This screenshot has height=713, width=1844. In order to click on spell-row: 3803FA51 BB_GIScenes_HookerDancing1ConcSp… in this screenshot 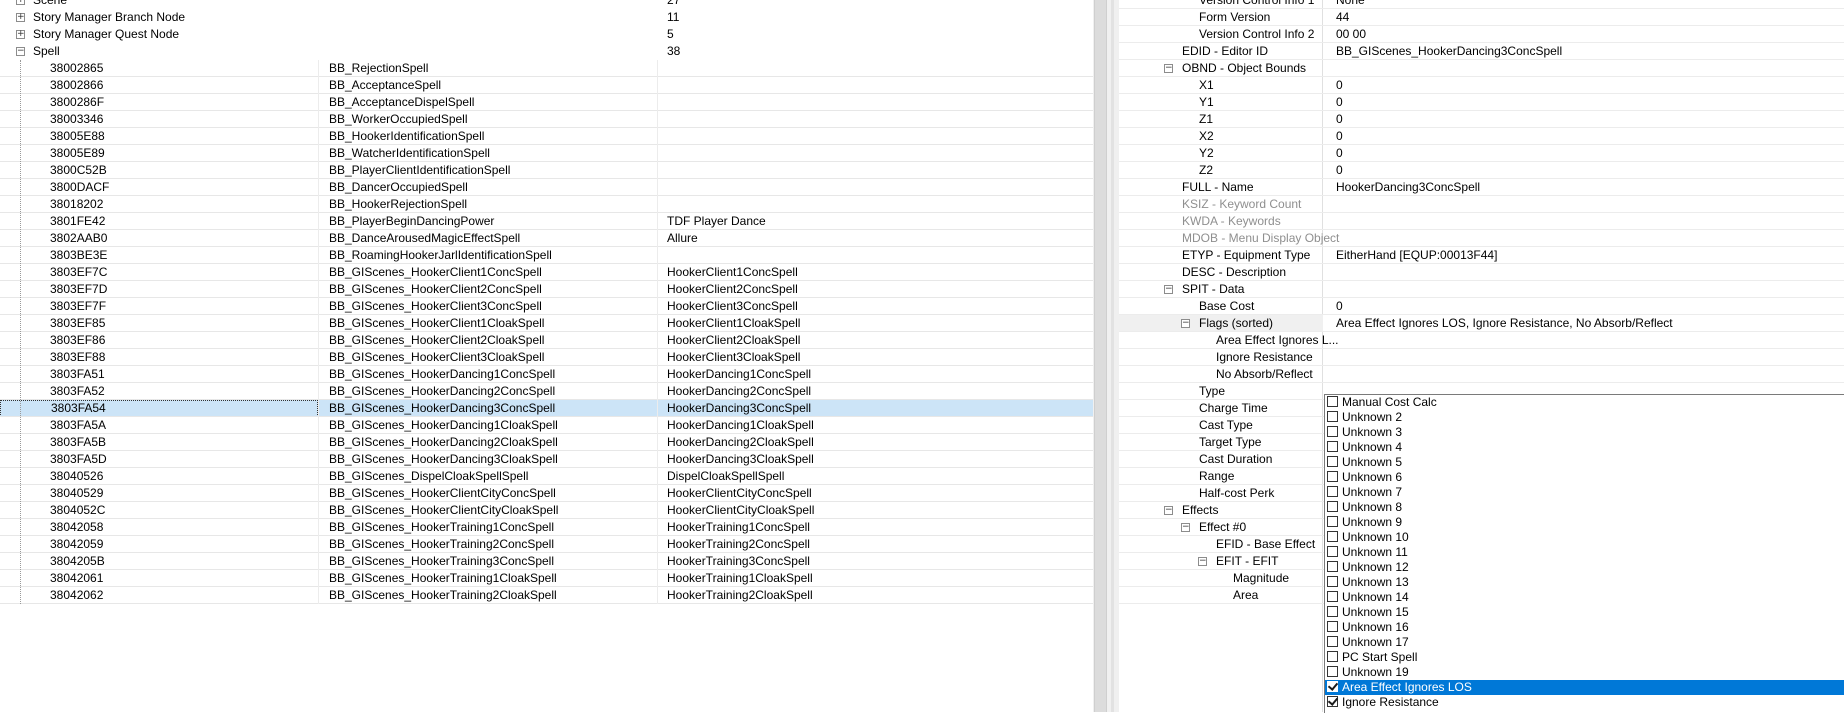, I will do `click(546, 374)`.